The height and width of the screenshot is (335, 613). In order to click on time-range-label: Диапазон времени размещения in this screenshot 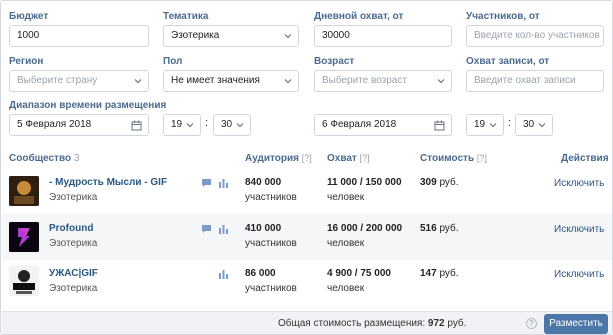, I will do `click(88, 105)`.